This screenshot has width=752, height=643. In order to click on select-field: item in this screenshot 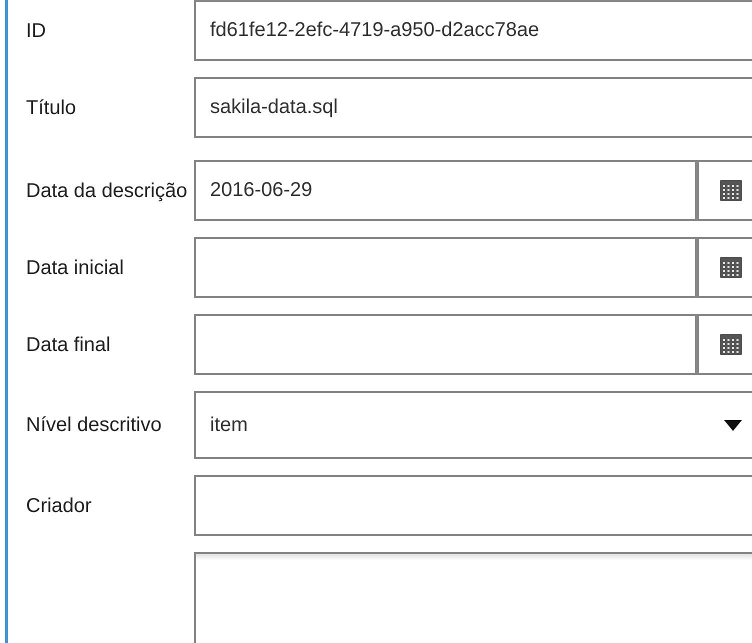, I will do `click(473, 425)`.